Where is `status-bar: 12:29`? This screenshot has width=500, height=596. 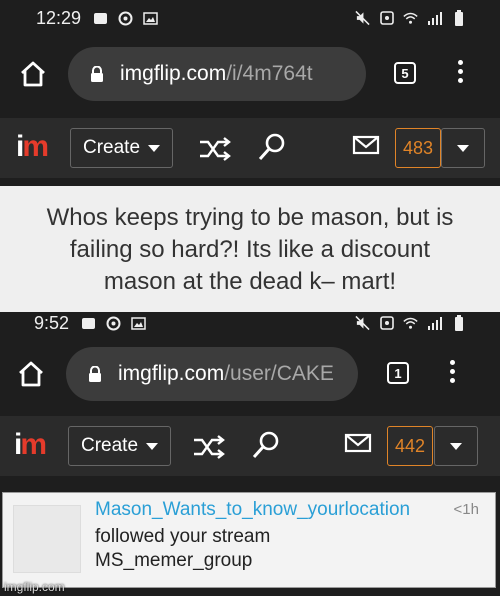
status-bar: 12:29 is located at coordinates (250, 18).